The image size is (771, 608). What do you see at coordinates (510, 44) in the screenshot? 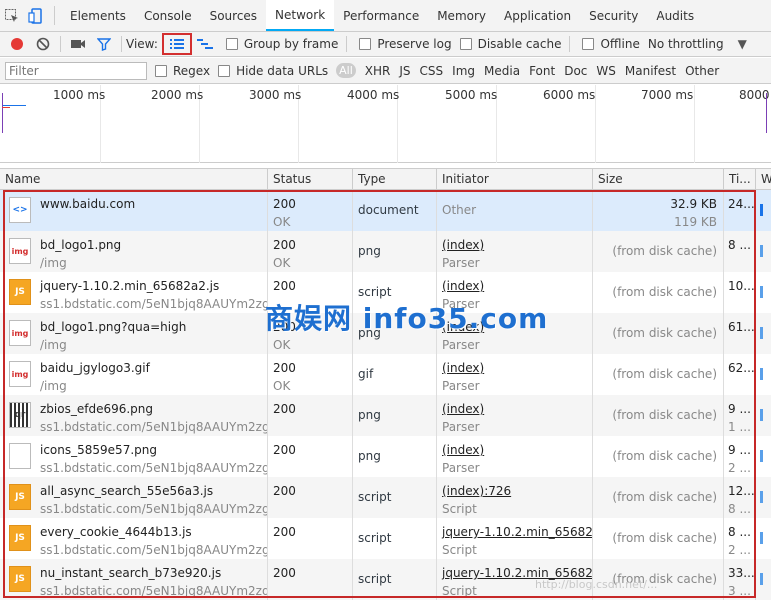
I see `disable-cache-checkbox: Disable cache` at bounding box center [510, 44].